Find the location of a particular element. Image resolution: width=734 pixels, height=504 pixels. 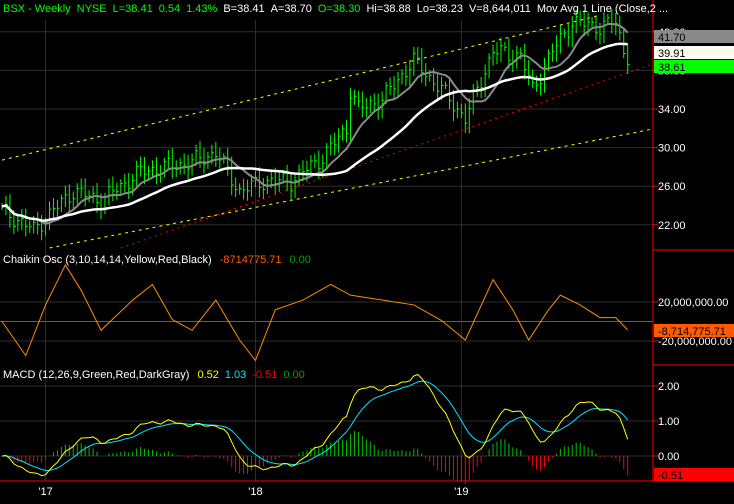

high: Hi=38.88 is located at coordinates (388, 9).